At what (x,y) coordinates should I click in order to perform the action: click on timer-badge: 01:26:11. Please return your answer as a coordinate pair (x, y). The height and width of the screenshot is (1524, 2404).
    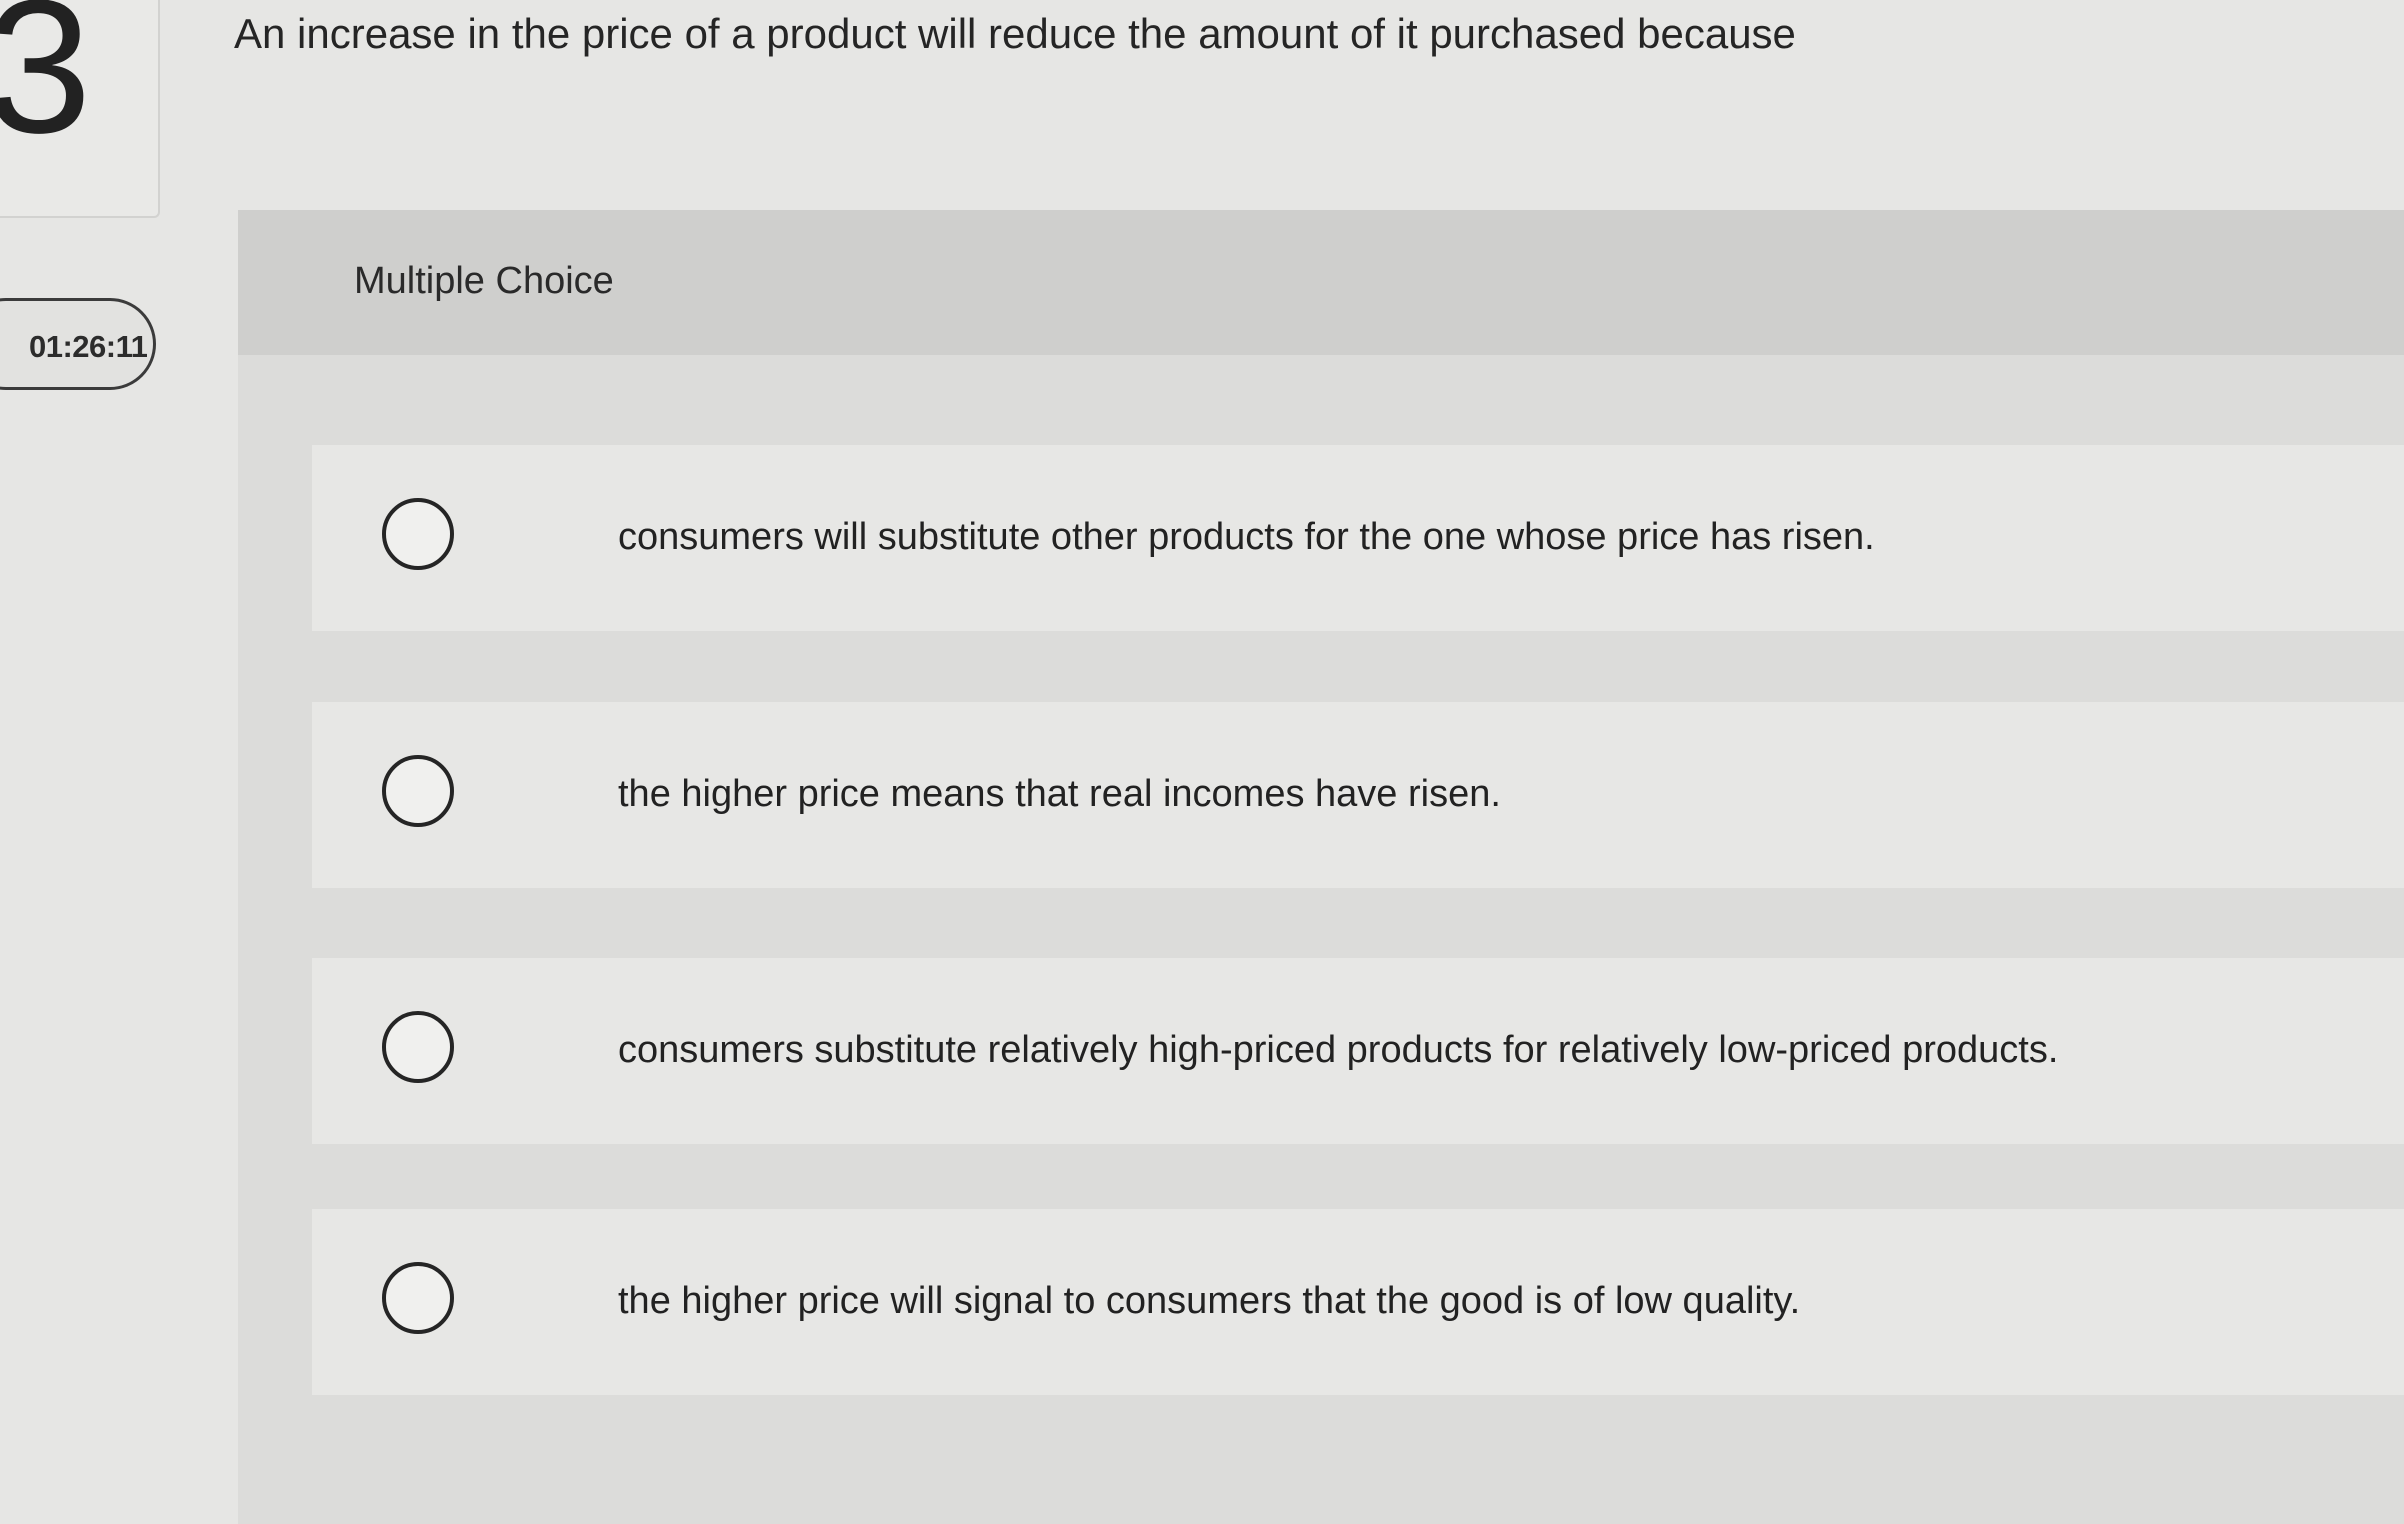
    Looking at the image, I should click on (78, 344).